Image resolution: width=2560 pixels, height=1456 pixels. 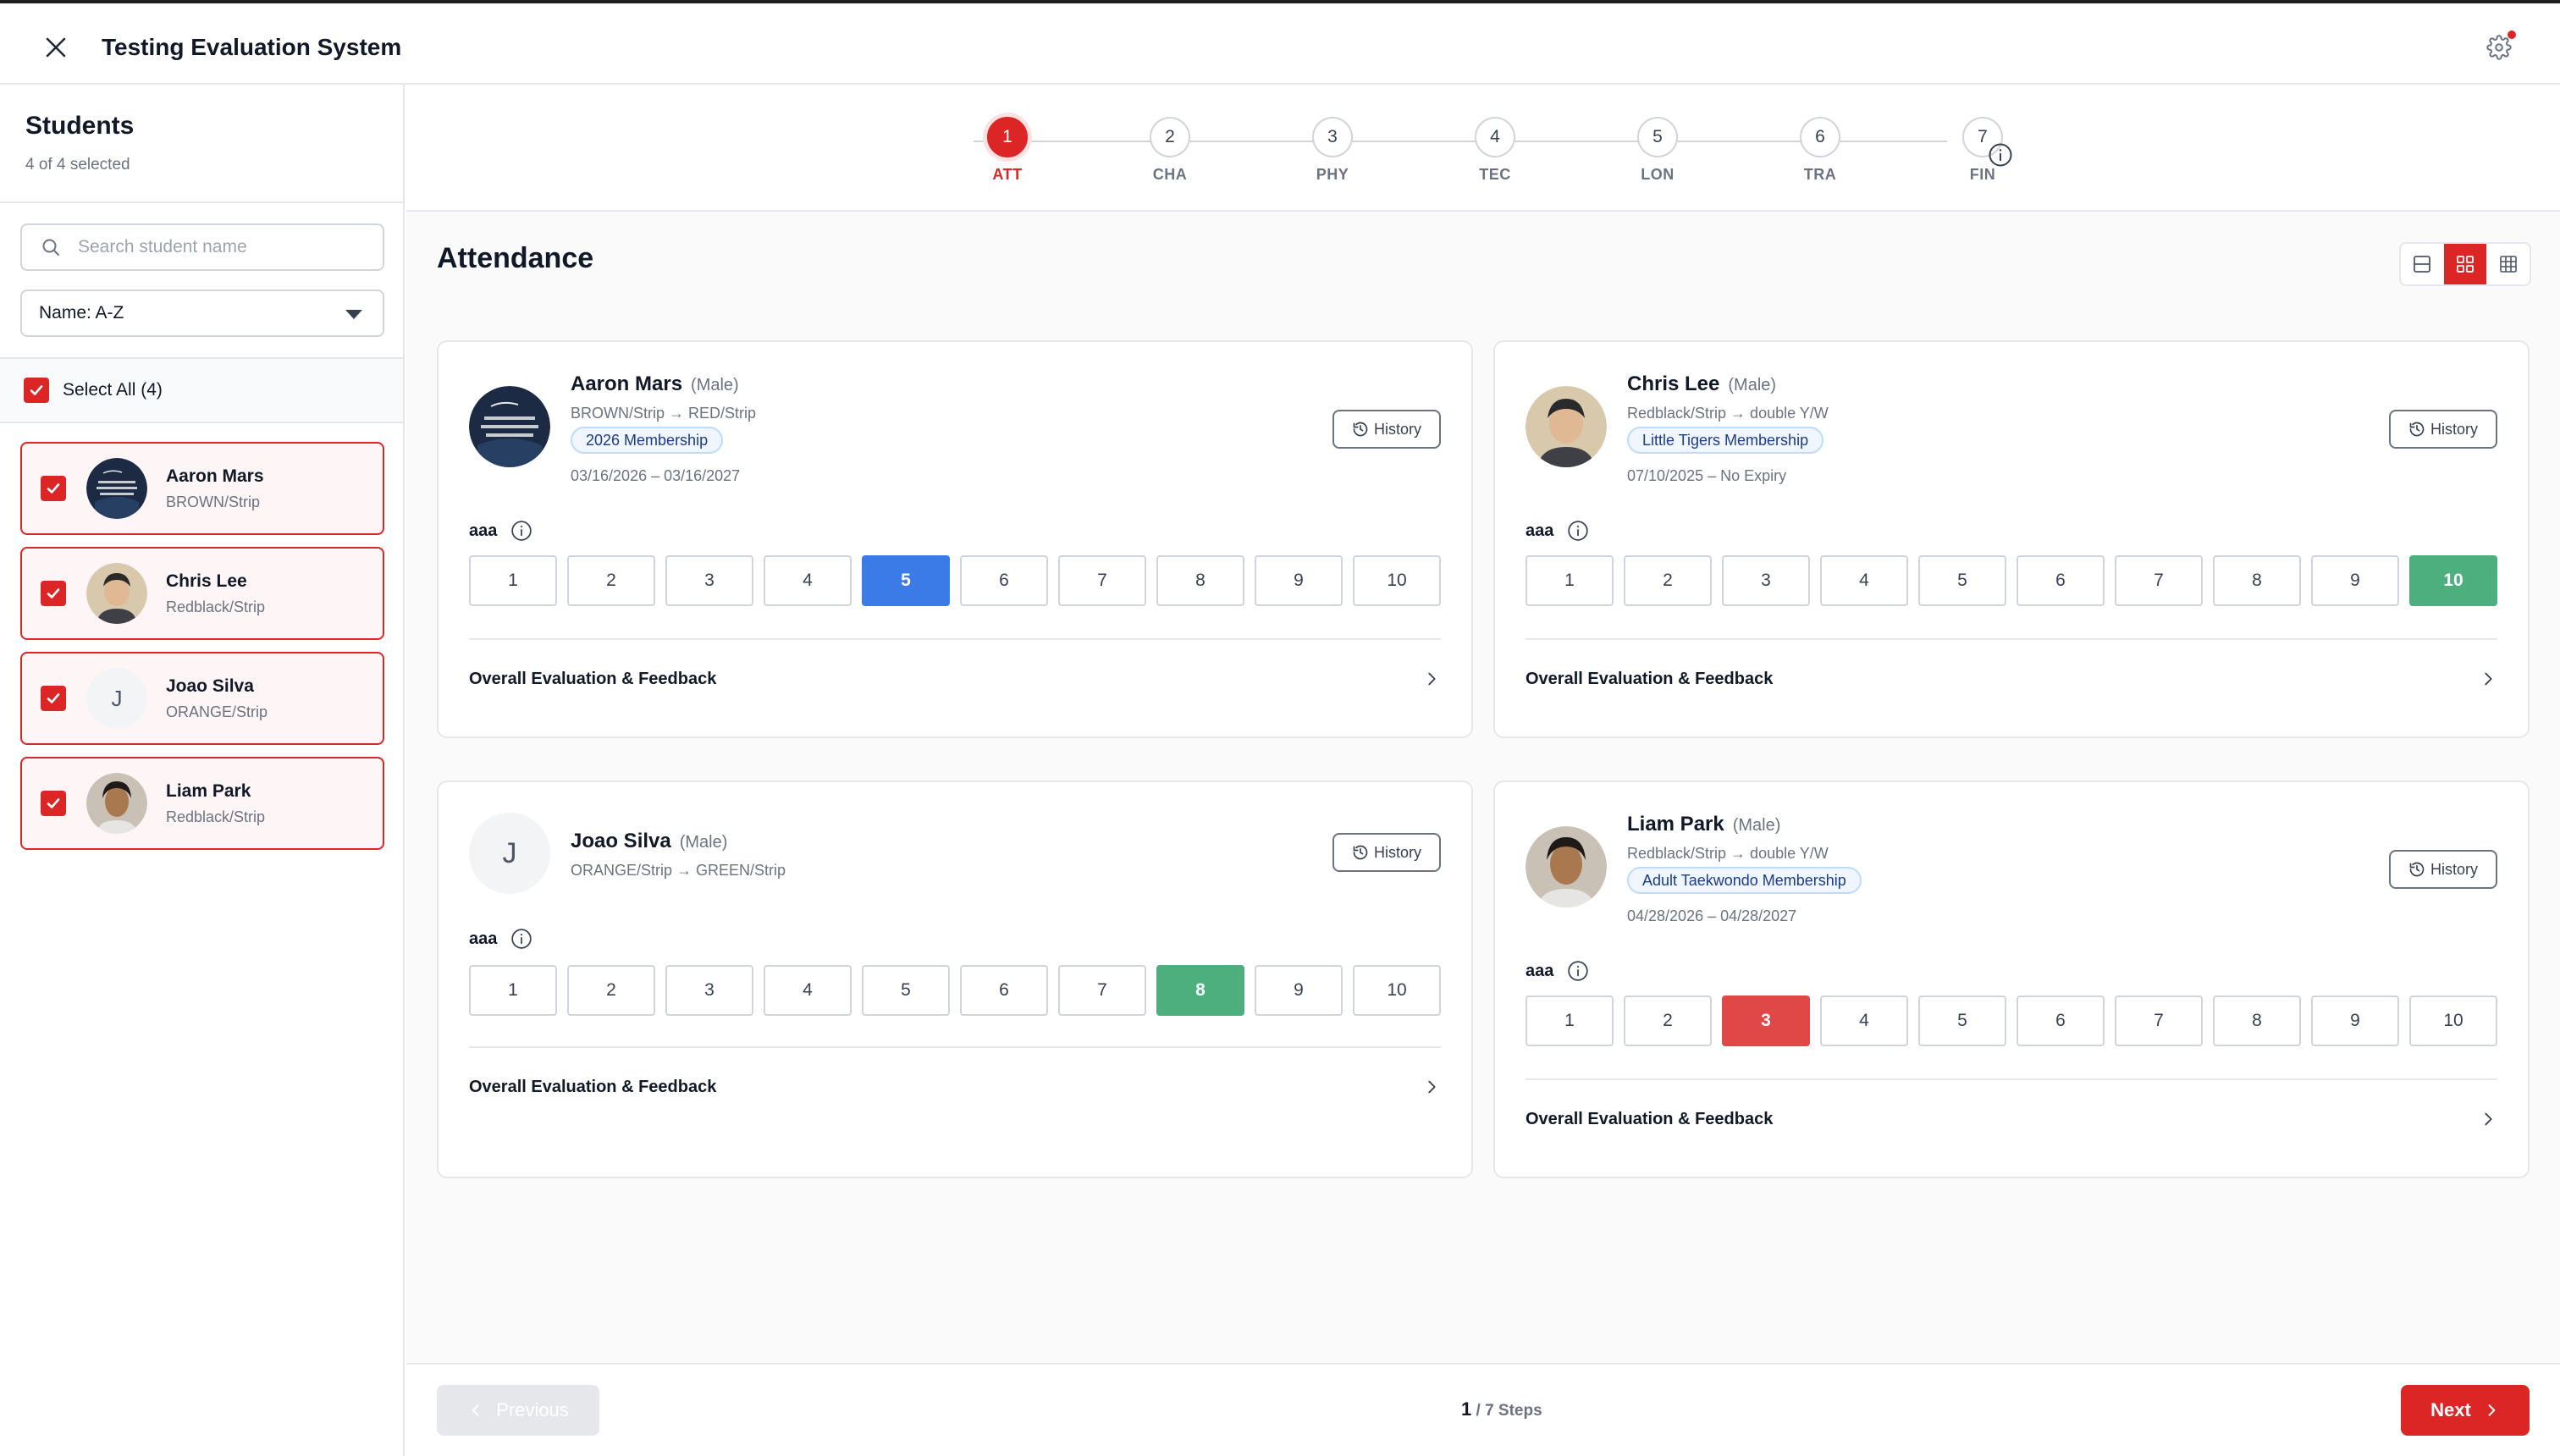 What do you see at coordinates (202, 489) in the screenshot?
I see `student-item-aaron-mars: Aaron Mars BROWN/Strip` at bounding box center [202, 489].